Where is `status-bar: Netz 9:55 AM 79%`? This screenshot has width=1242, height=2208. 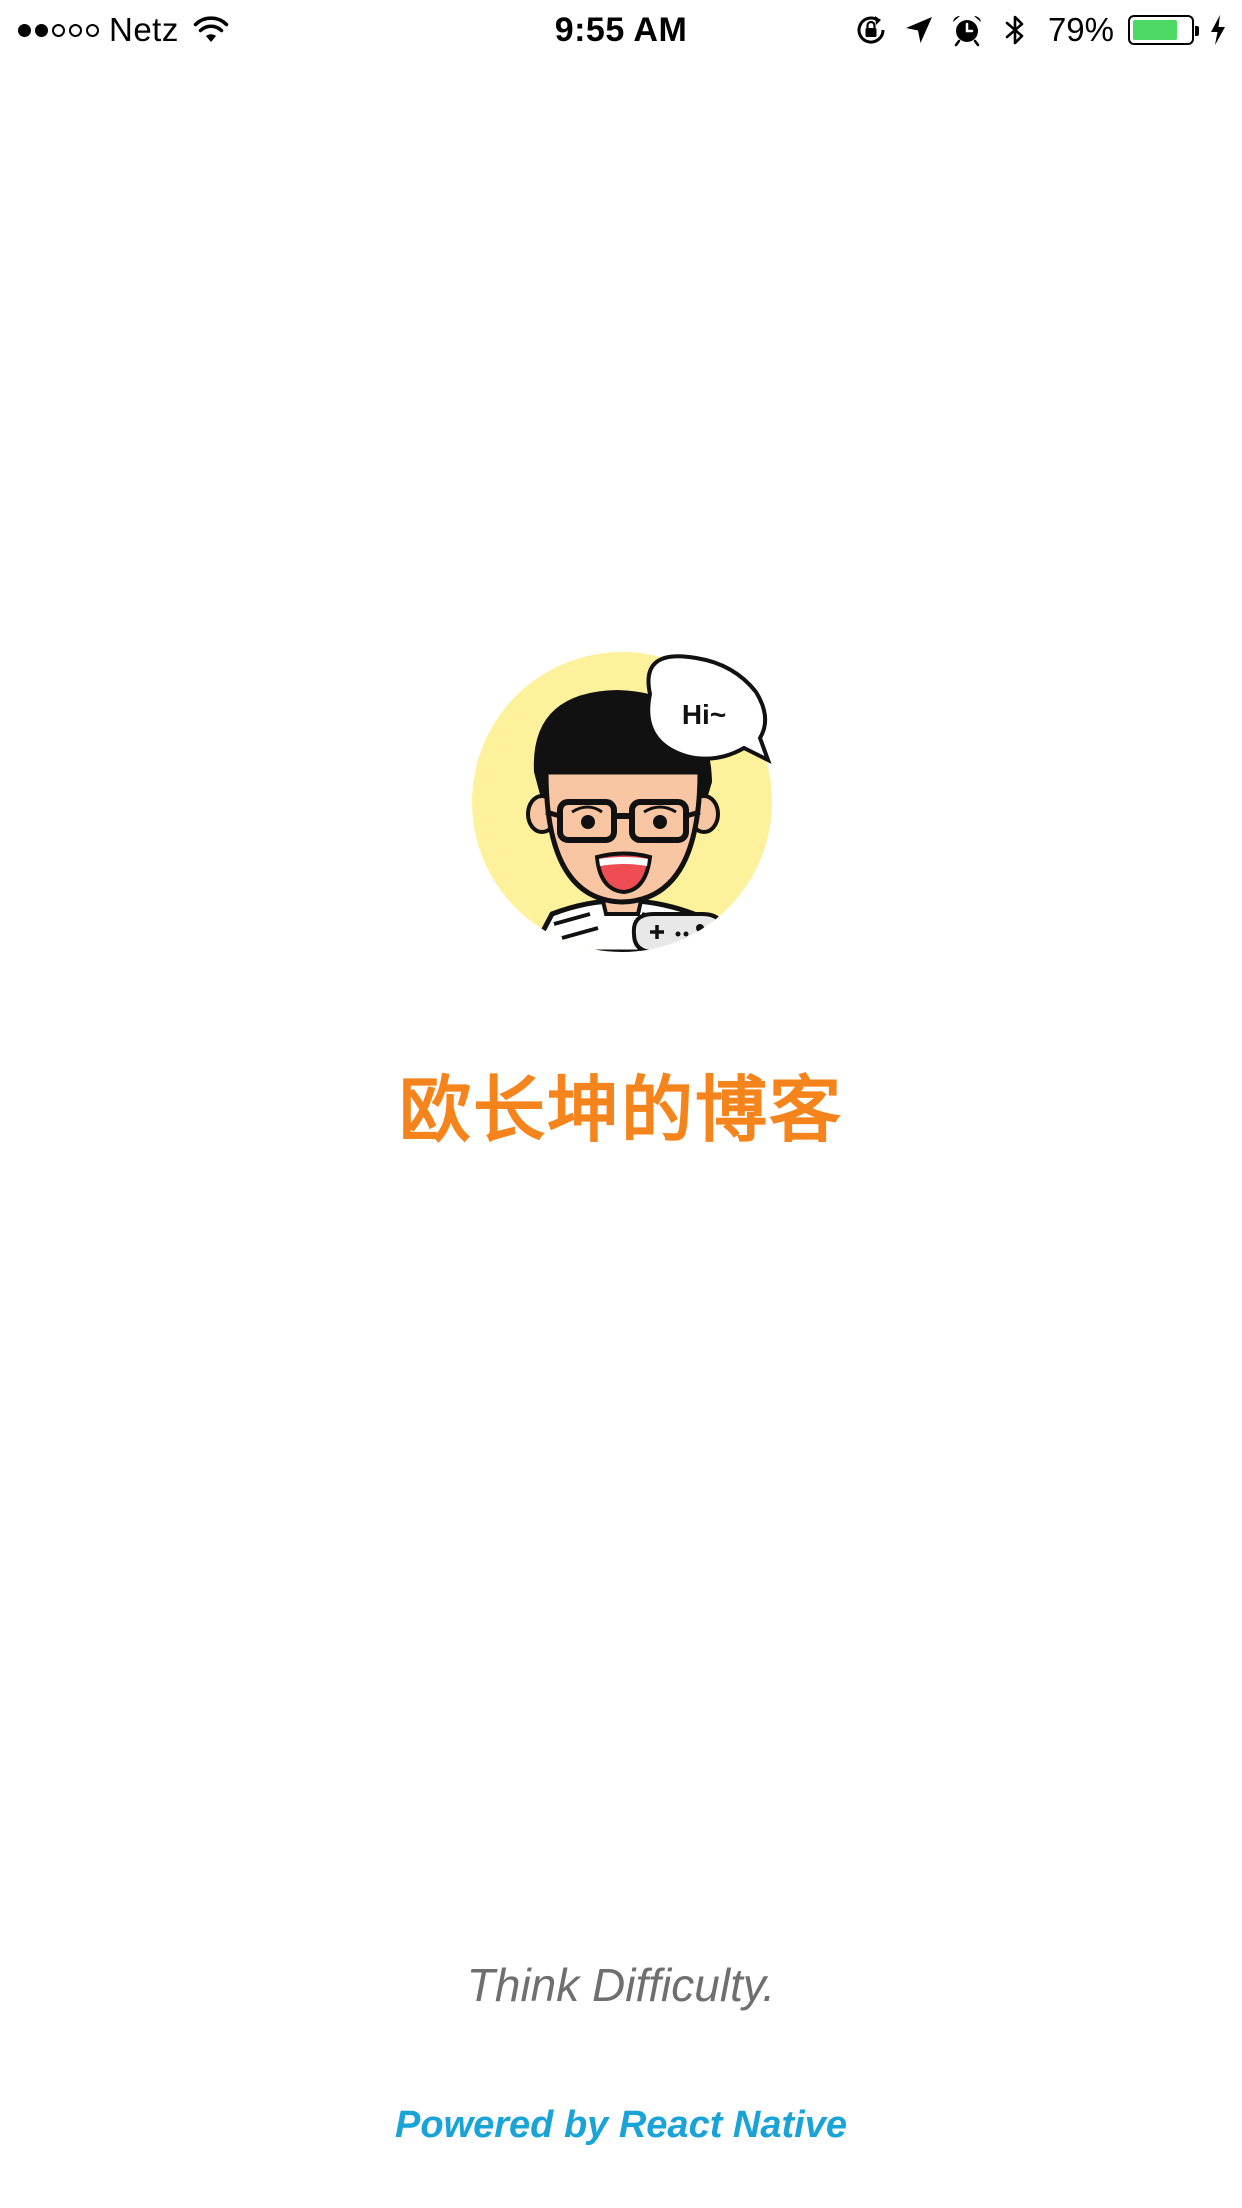
status-bar: Netz 9:55 AM 79% is located at coordinates (621, 30).